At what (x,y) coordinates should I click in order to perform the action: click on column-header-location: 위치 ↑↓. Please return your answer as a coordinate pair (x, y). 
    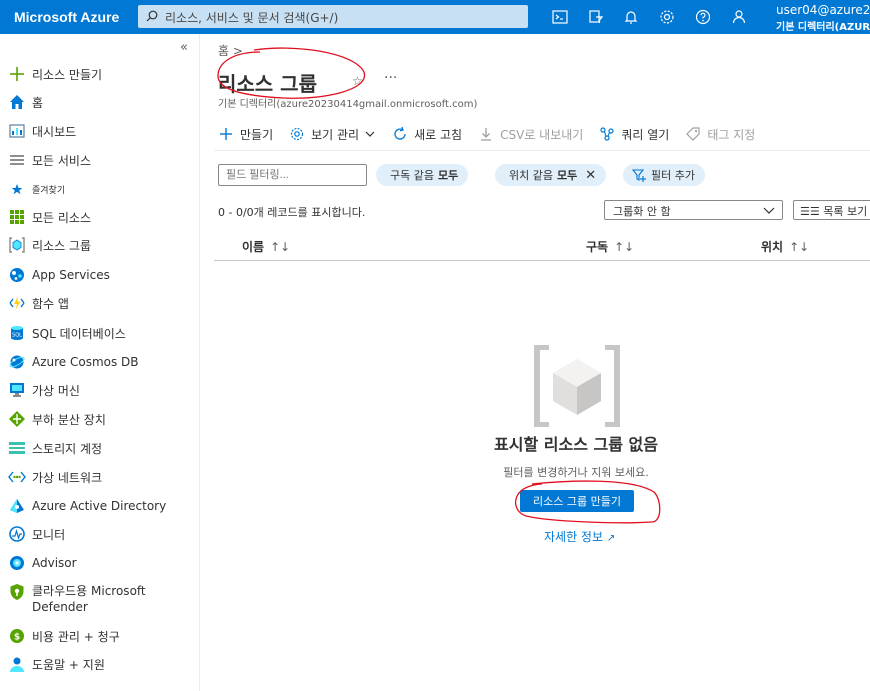
    Looking at the image, I should click on (785, 246).